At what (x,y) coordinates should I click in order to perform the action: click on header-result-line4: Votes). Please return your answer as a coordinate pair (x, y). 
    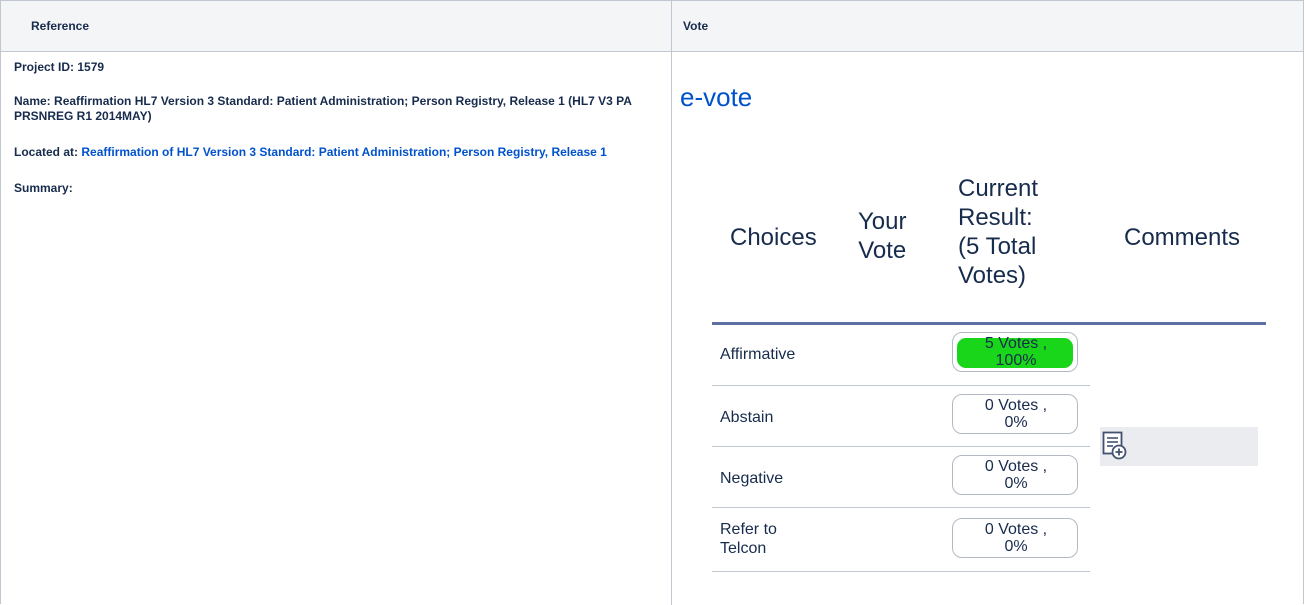
    Looking at the image, I should click on (992, 275).